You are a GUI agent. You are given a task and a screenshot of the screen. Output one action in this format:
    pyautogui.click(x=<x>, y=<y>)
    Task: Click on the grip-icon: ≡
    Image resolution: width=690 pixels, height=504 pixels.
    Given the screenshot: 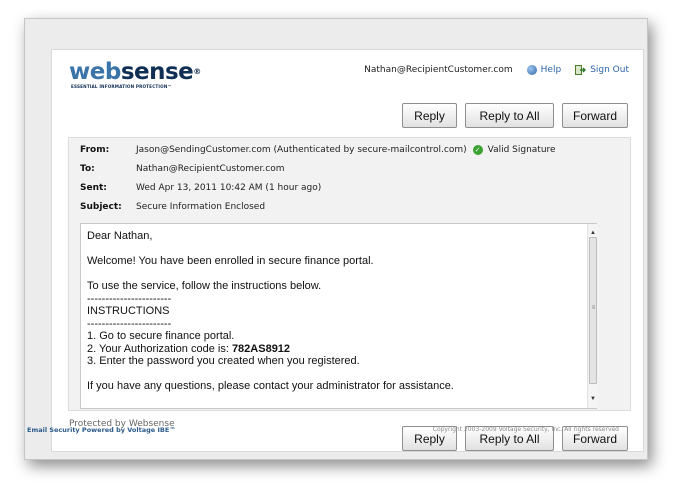 What is the action you would take?
    pyautogui.click(x=593, y=308)
    